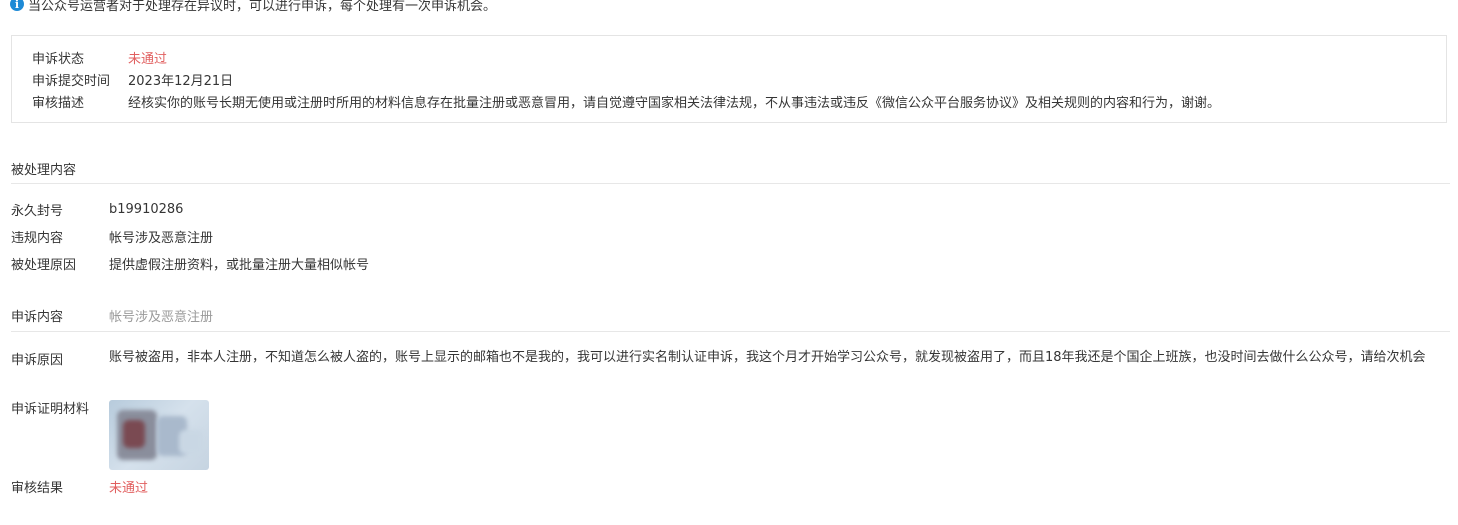  What do you see at coordinates (37, 238) in the screenshot?
I see `violation-label: 违规内容` at bounding box center [37, 238].